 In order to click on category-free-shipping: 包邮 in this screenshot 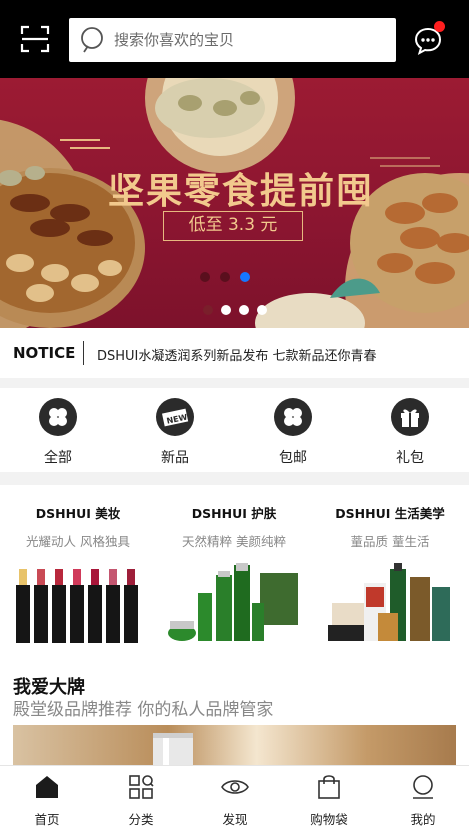, I will do `click(293, 432)`.